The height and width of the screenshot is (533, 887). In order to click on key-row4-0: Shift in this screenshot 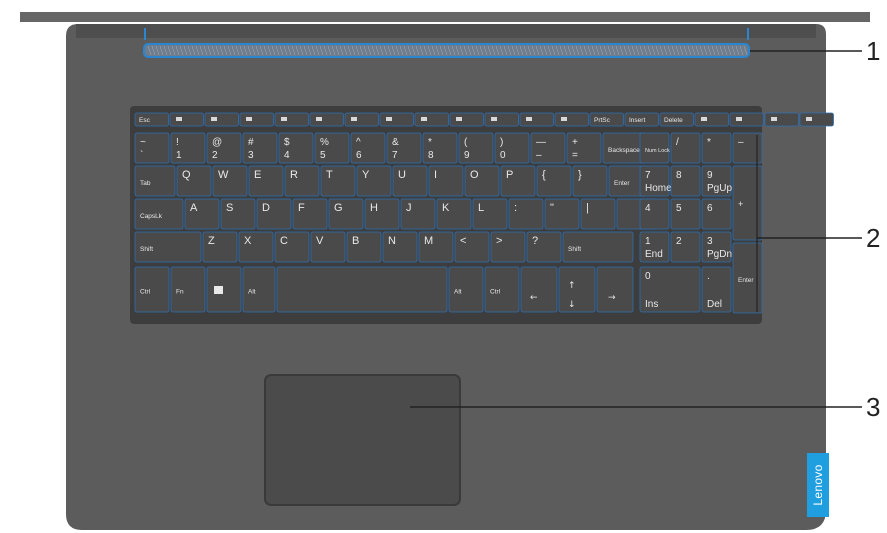, I will do `click(168, 247)`.